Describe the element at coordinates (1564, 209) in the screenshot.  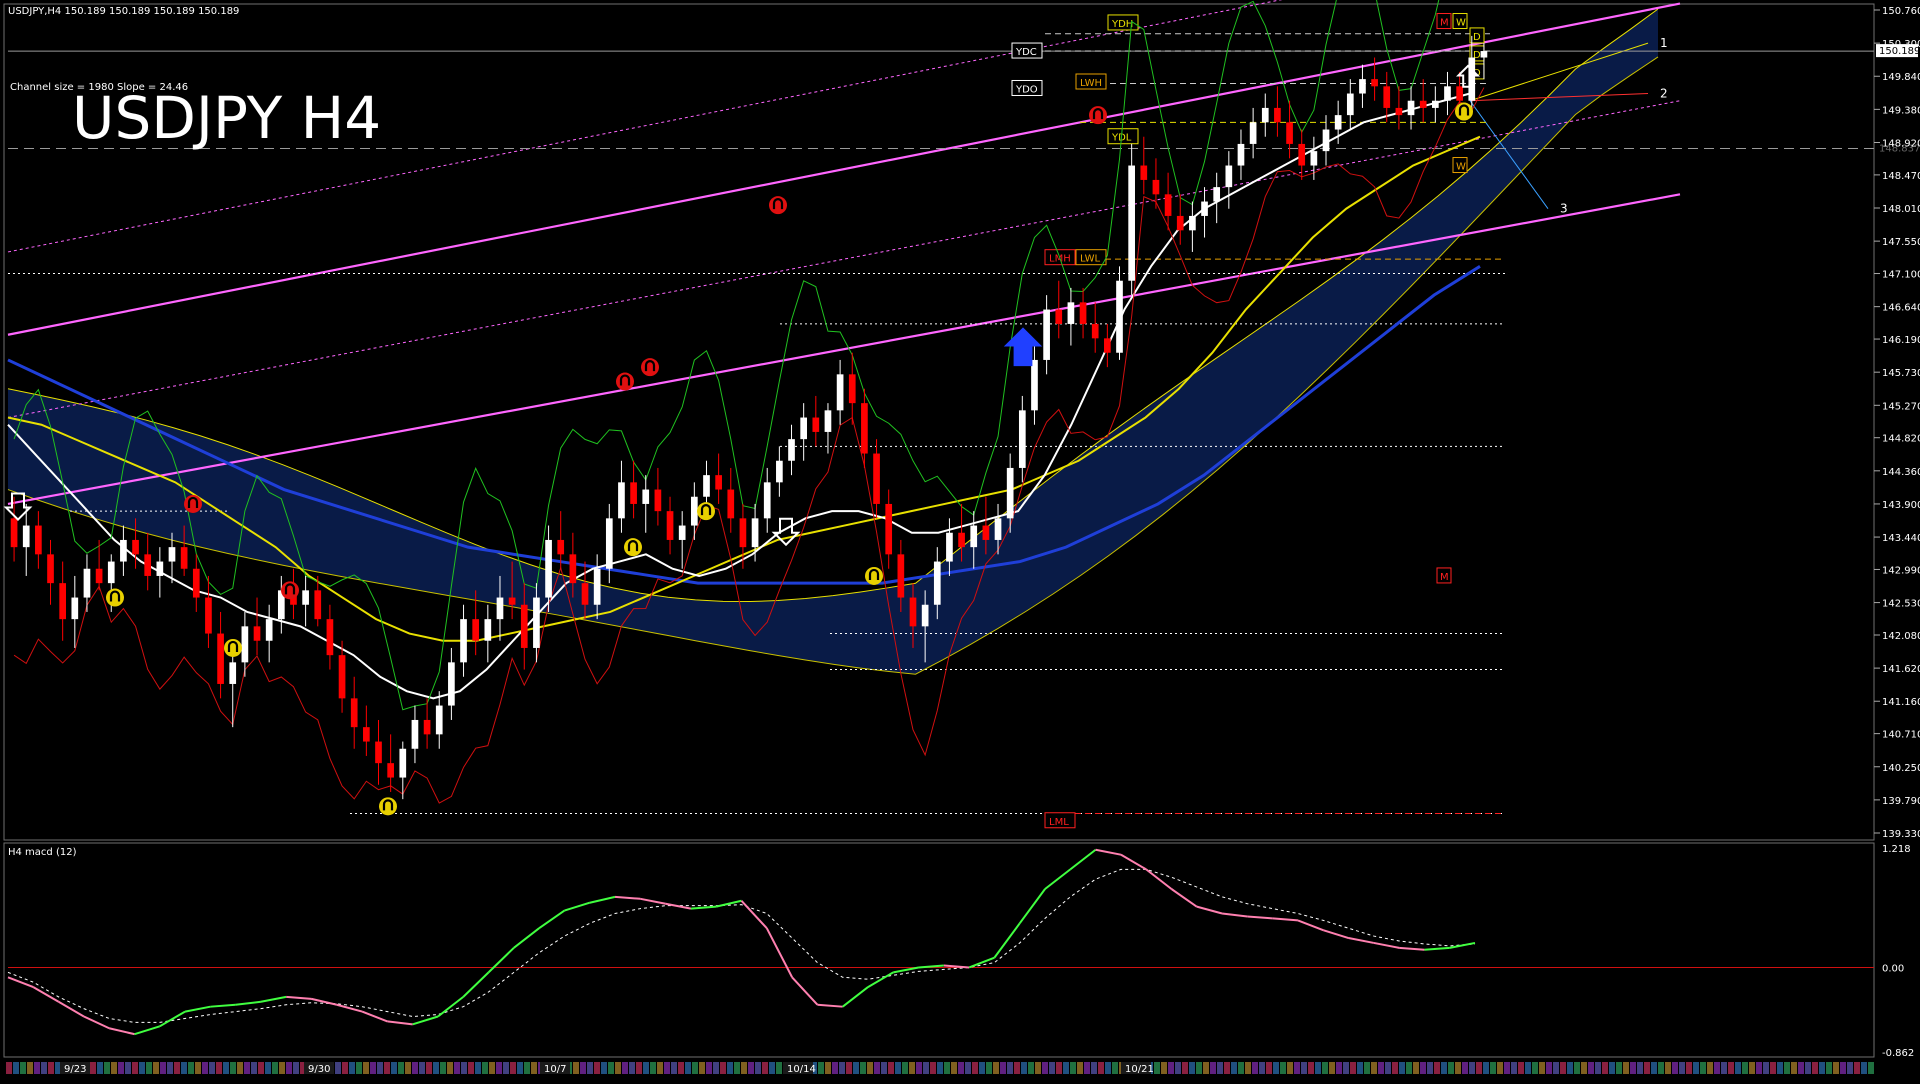
I see `channel-number: 3` at that location.